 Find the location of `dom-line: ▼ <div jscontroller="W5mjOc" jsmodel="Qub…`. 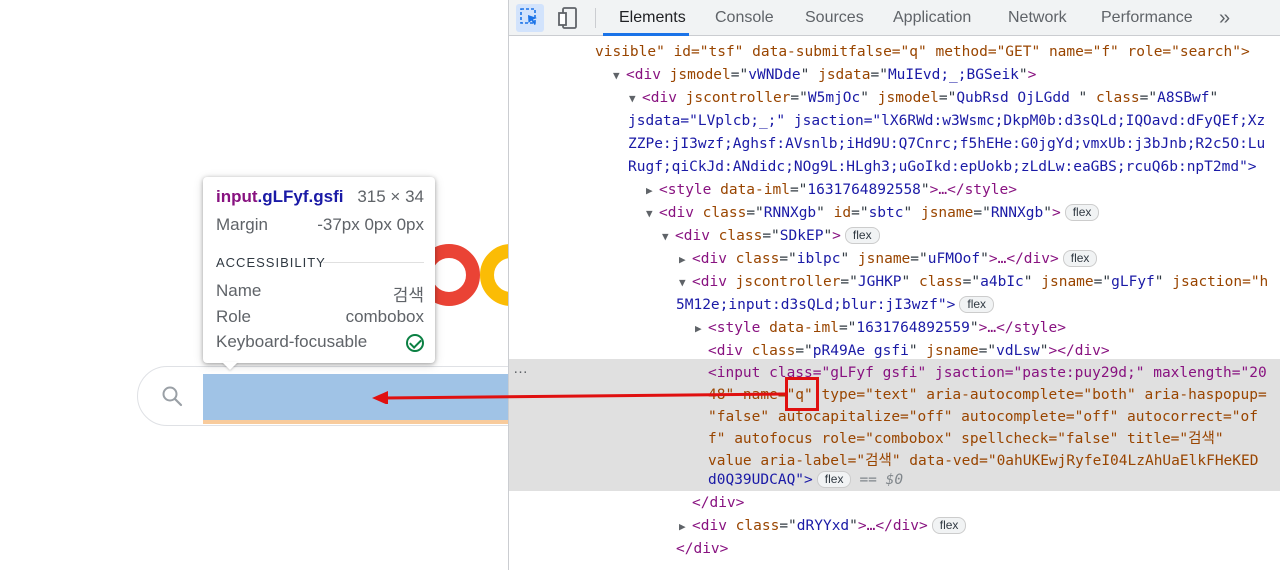

dom-line: ▼ <div jscontroller="W5mjOc" jsmodel="Qub… is located at coordinates (954, 98).